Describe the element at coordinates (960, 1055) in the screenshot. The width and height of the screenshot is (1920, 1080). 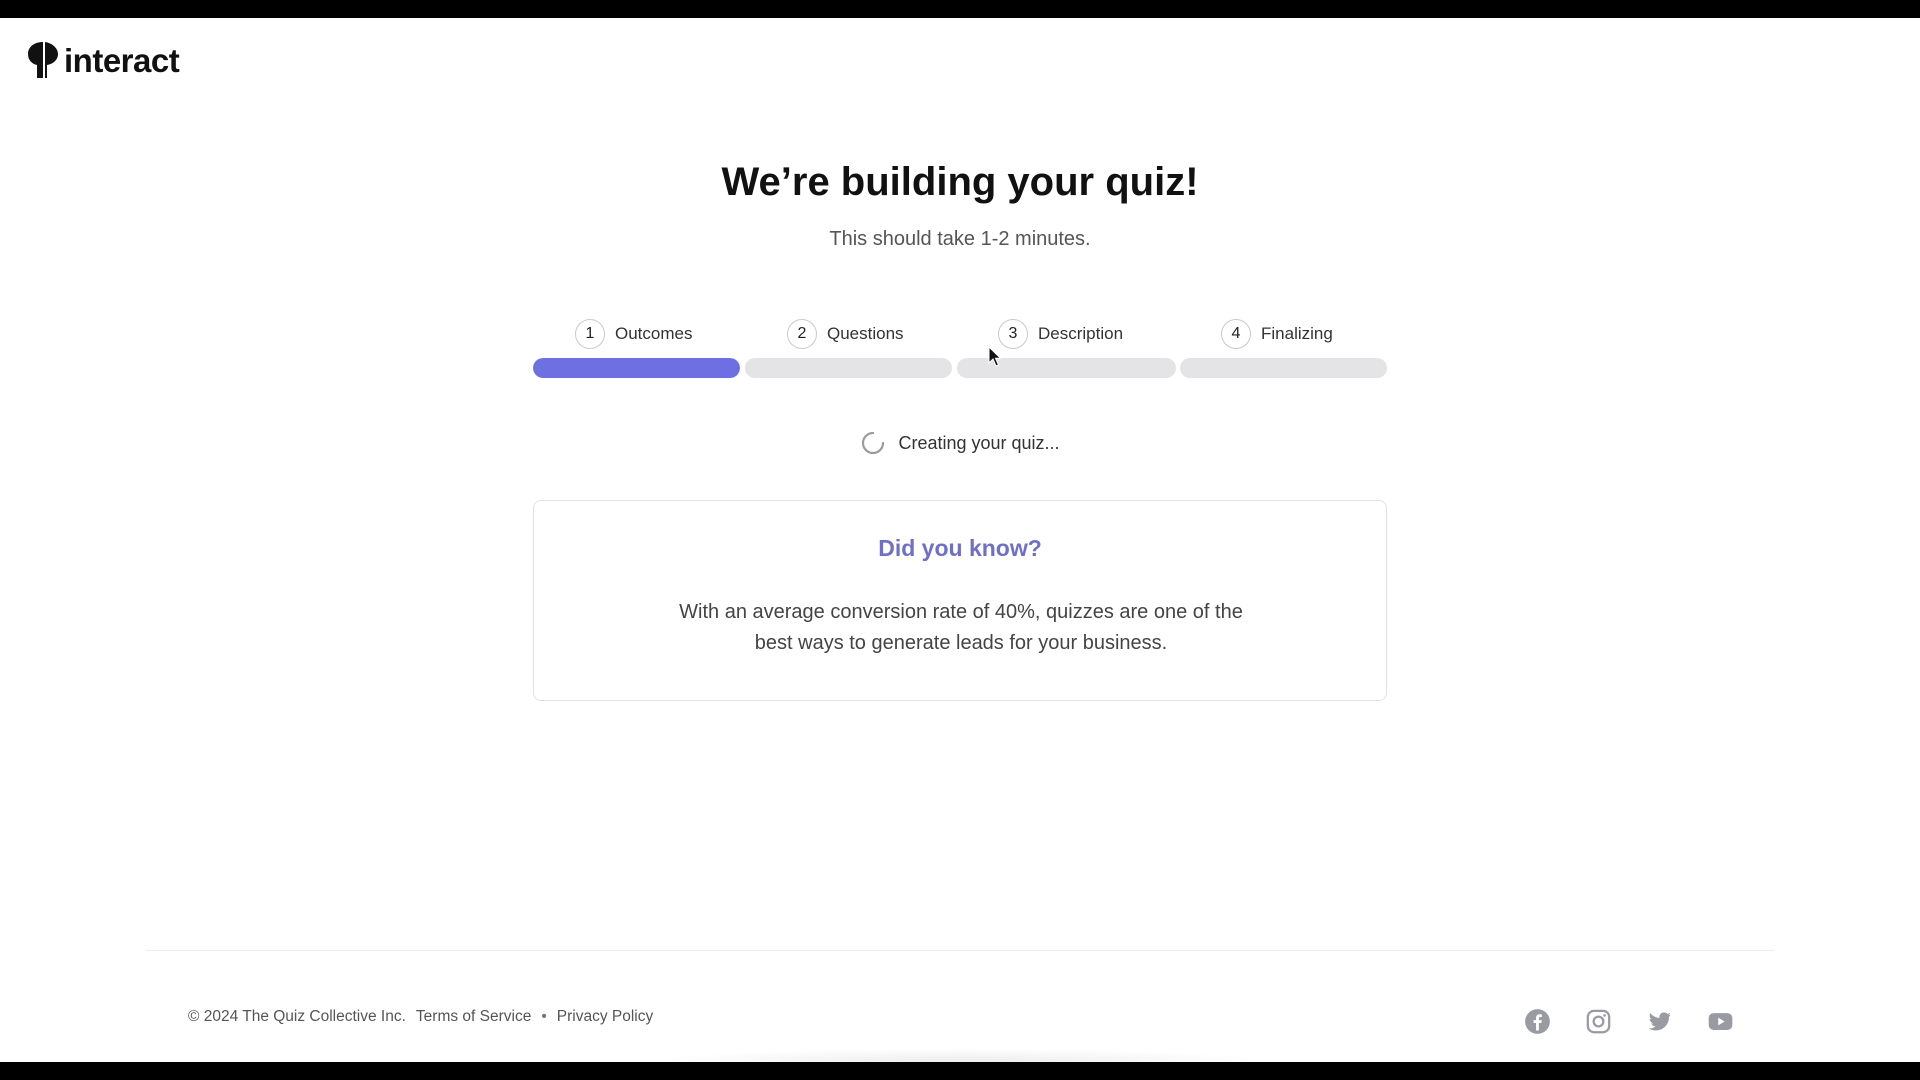
I see `bottom-shadow` at that location.